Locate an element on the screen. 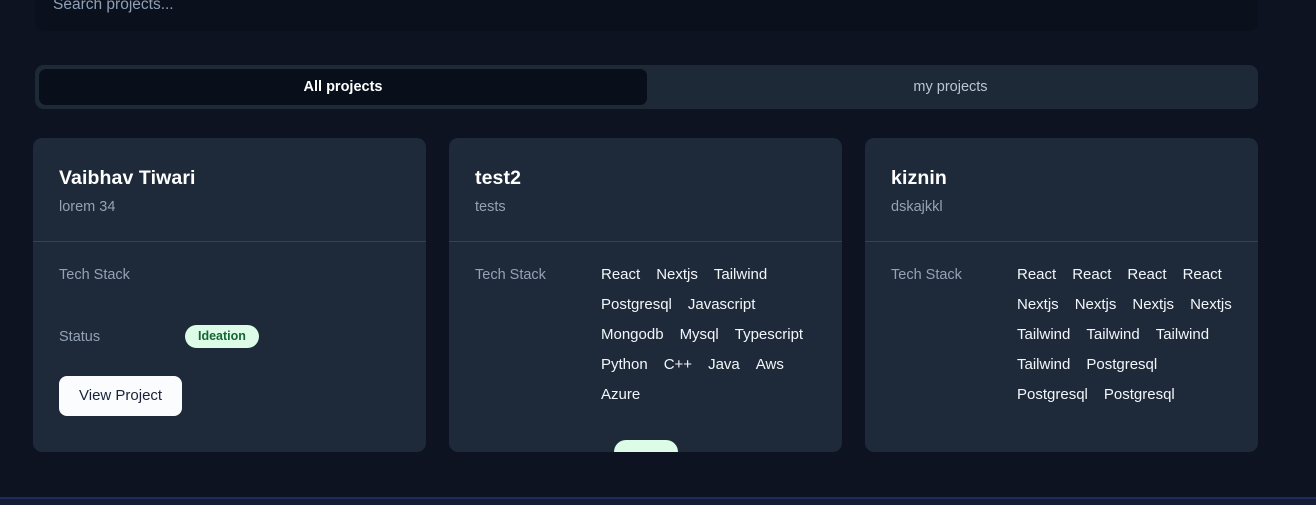  tech-item: Java is located at coordinates (724, 365).